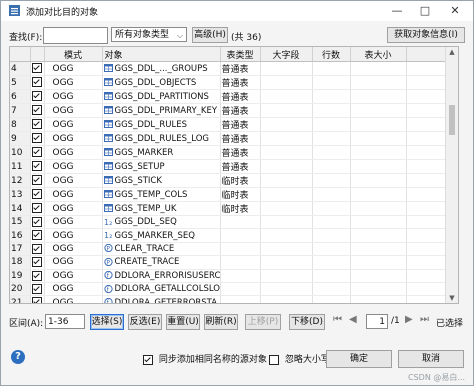  Describe the element at coordinates (331, 289) in the screenshot. I see `rows-cell` at that location.